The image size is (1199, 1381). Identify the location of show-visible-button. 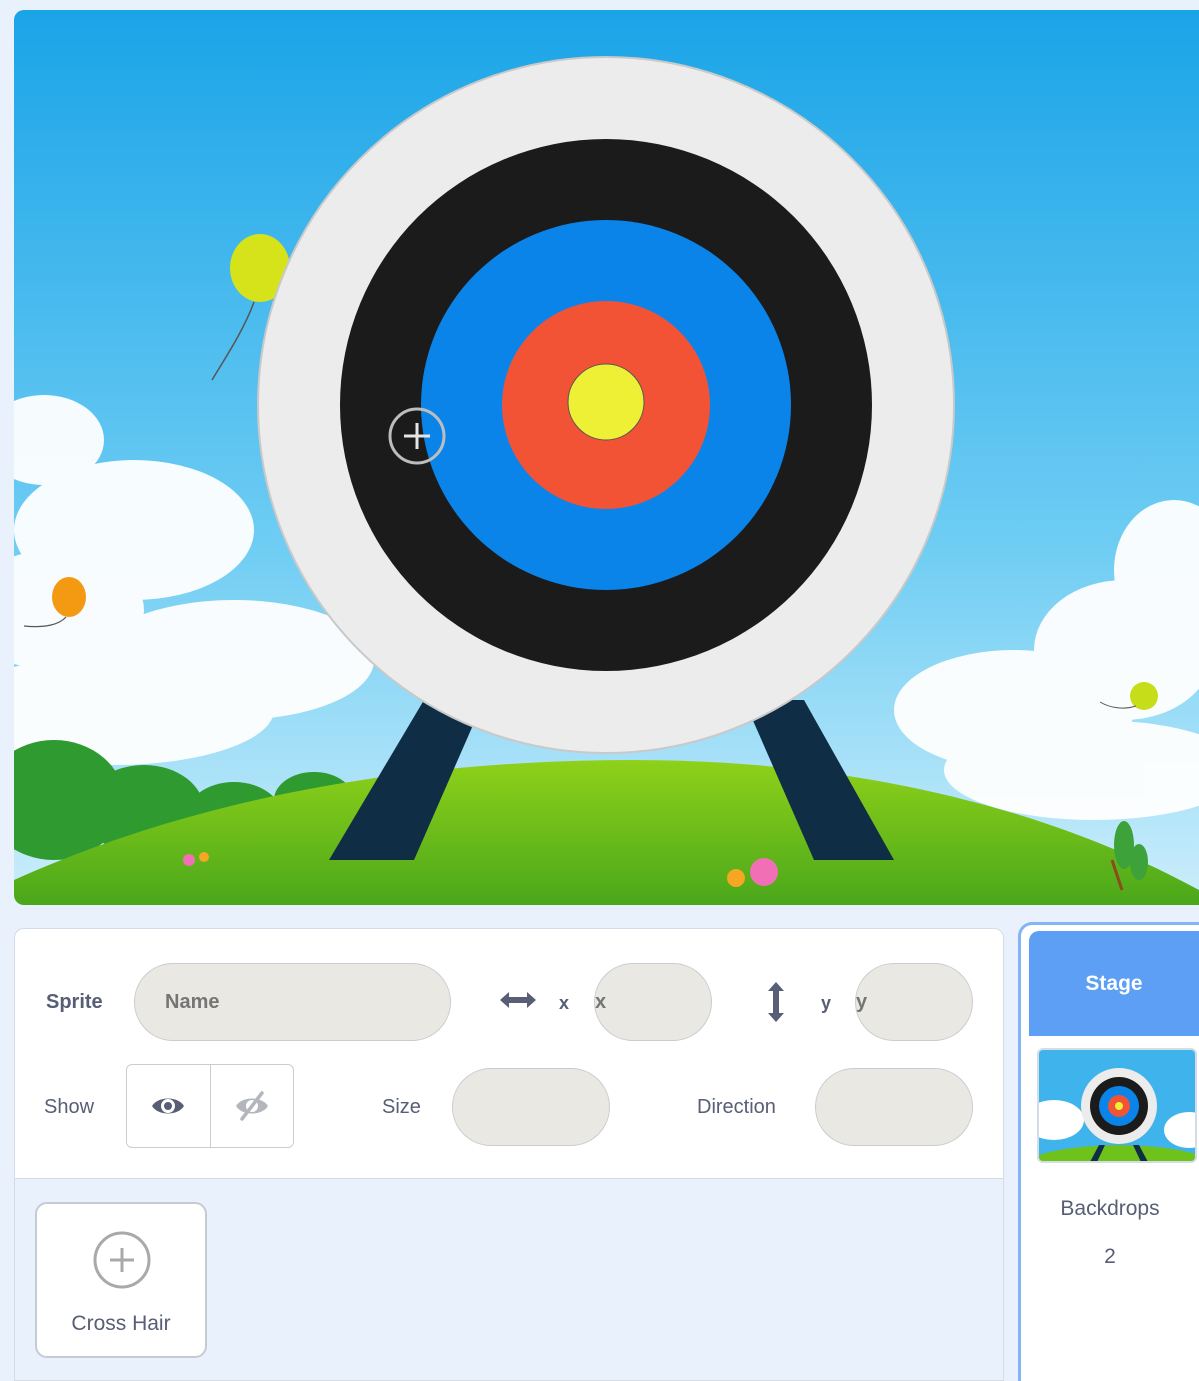
(168, 1106).